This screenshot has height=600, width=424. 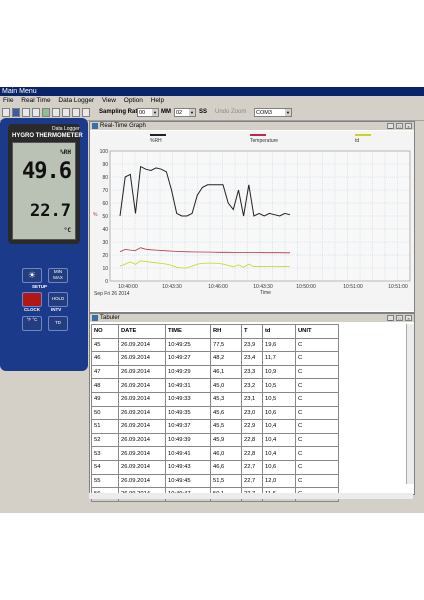 I want to click on table-cell: 10:49:25, so click(x=188, y=345).